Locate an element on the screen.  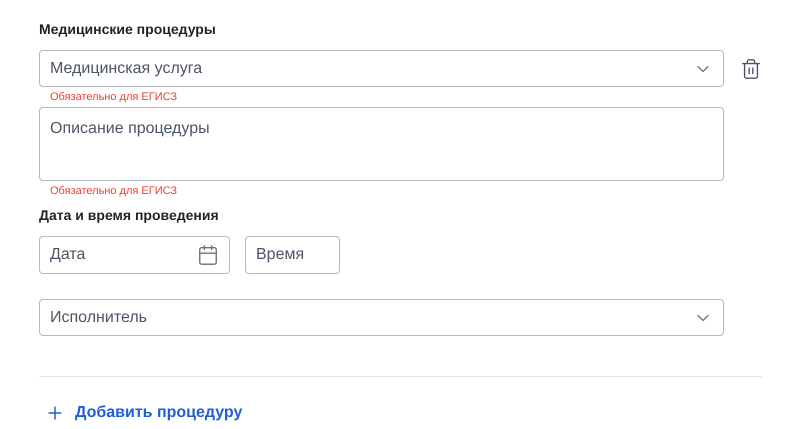
datetime-label: Дата и время проведения is located at coordinates (129, 215).